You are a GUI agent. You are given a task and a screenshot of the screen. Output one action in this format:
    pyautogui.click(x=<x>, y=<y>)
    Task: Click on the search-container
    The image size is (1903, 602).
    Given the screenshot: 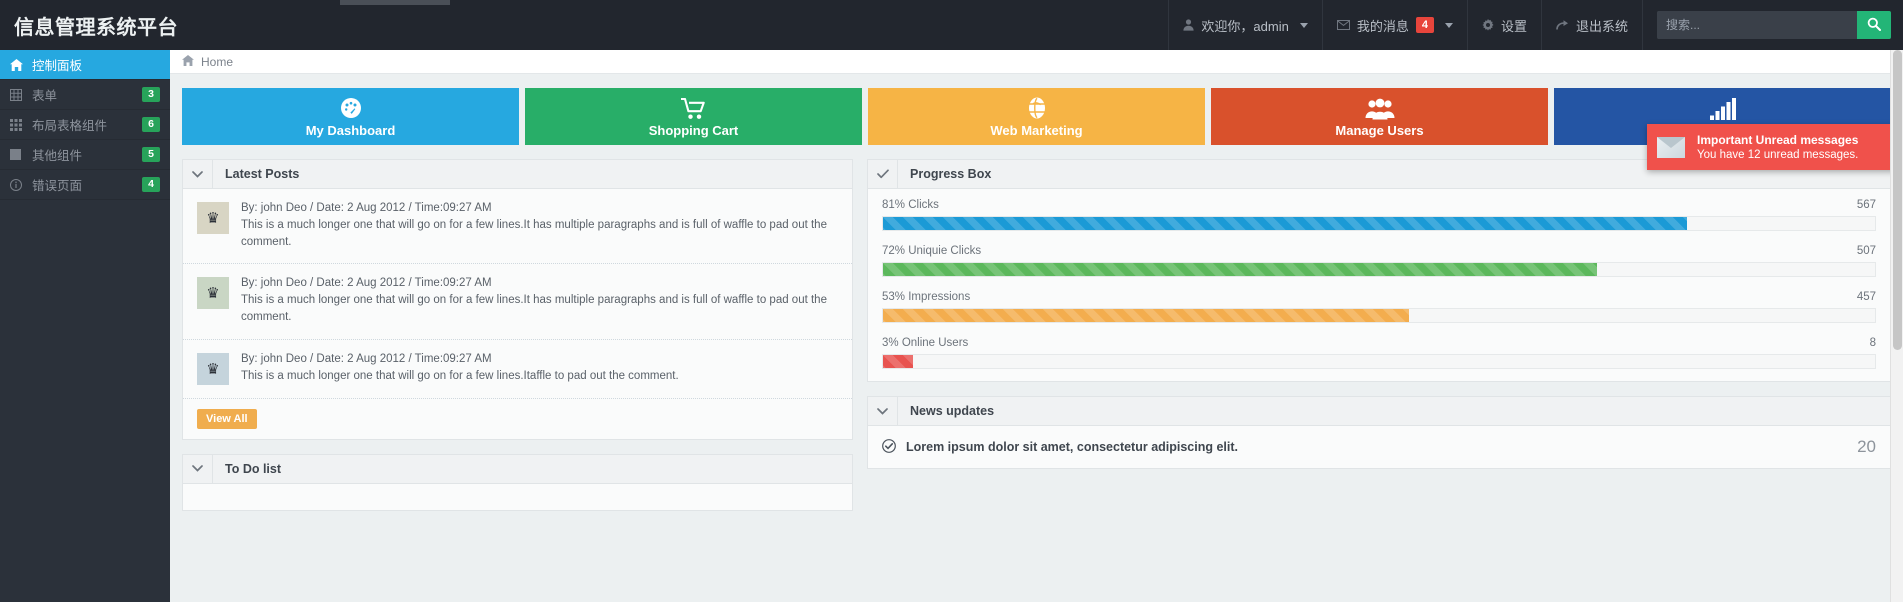 What is the action you would take?
    pyautogui.click(x=1772, y=25)
    